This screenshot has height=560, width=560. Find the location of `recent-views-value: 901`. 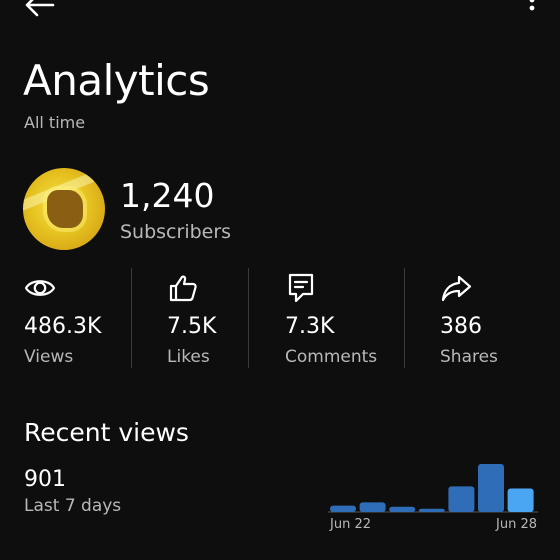

recent-views-value: 901 is located at coordinates (45, 479).